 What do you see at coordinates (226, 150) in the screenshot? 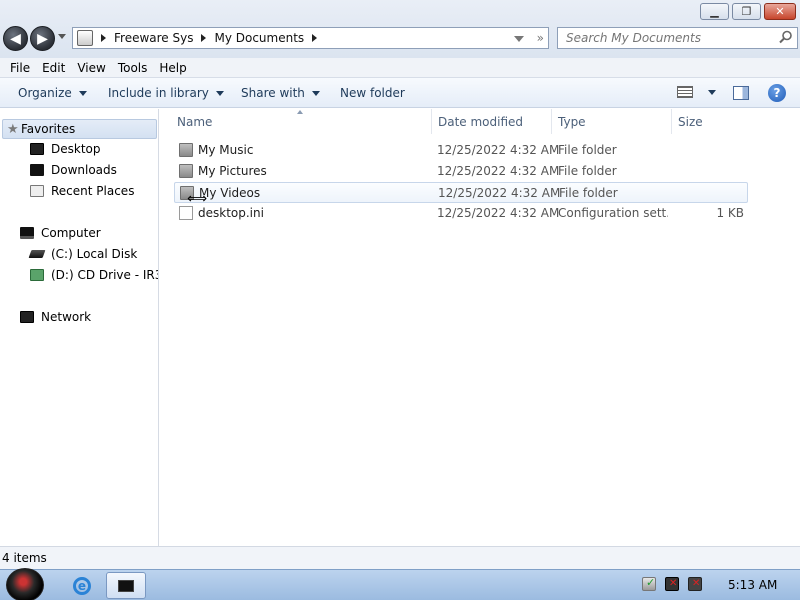
I see `file-name: My Music` at bounding box center [226, 150].